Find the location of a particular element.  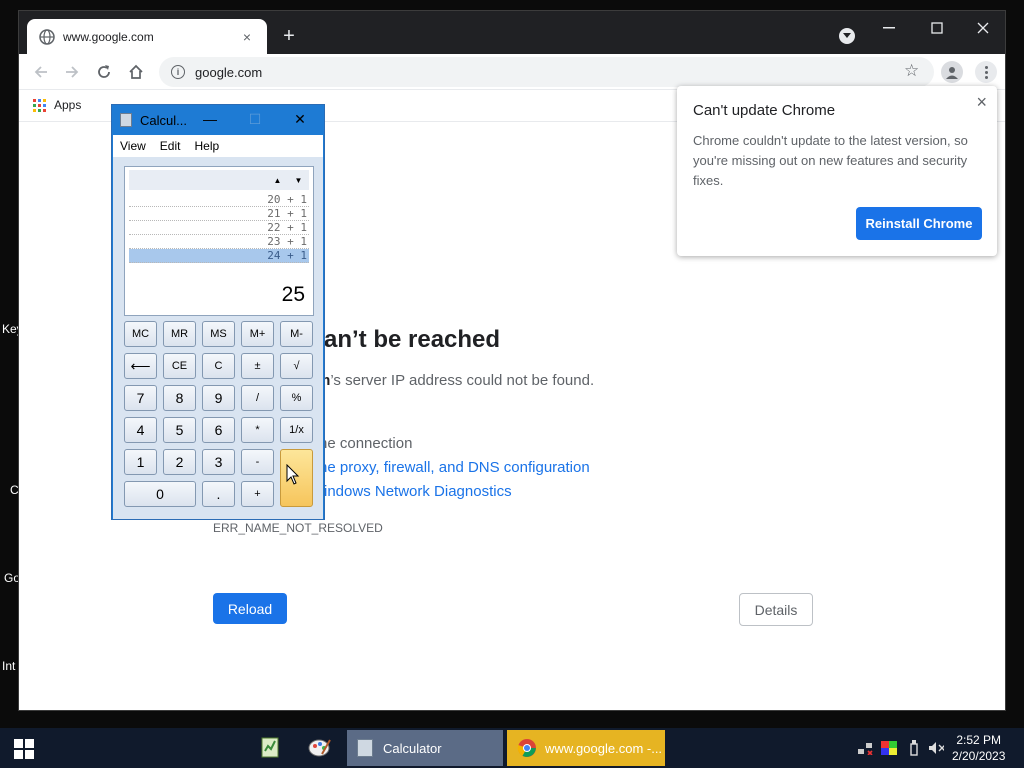

key-0: 0 is located at coordinates (160, 494).